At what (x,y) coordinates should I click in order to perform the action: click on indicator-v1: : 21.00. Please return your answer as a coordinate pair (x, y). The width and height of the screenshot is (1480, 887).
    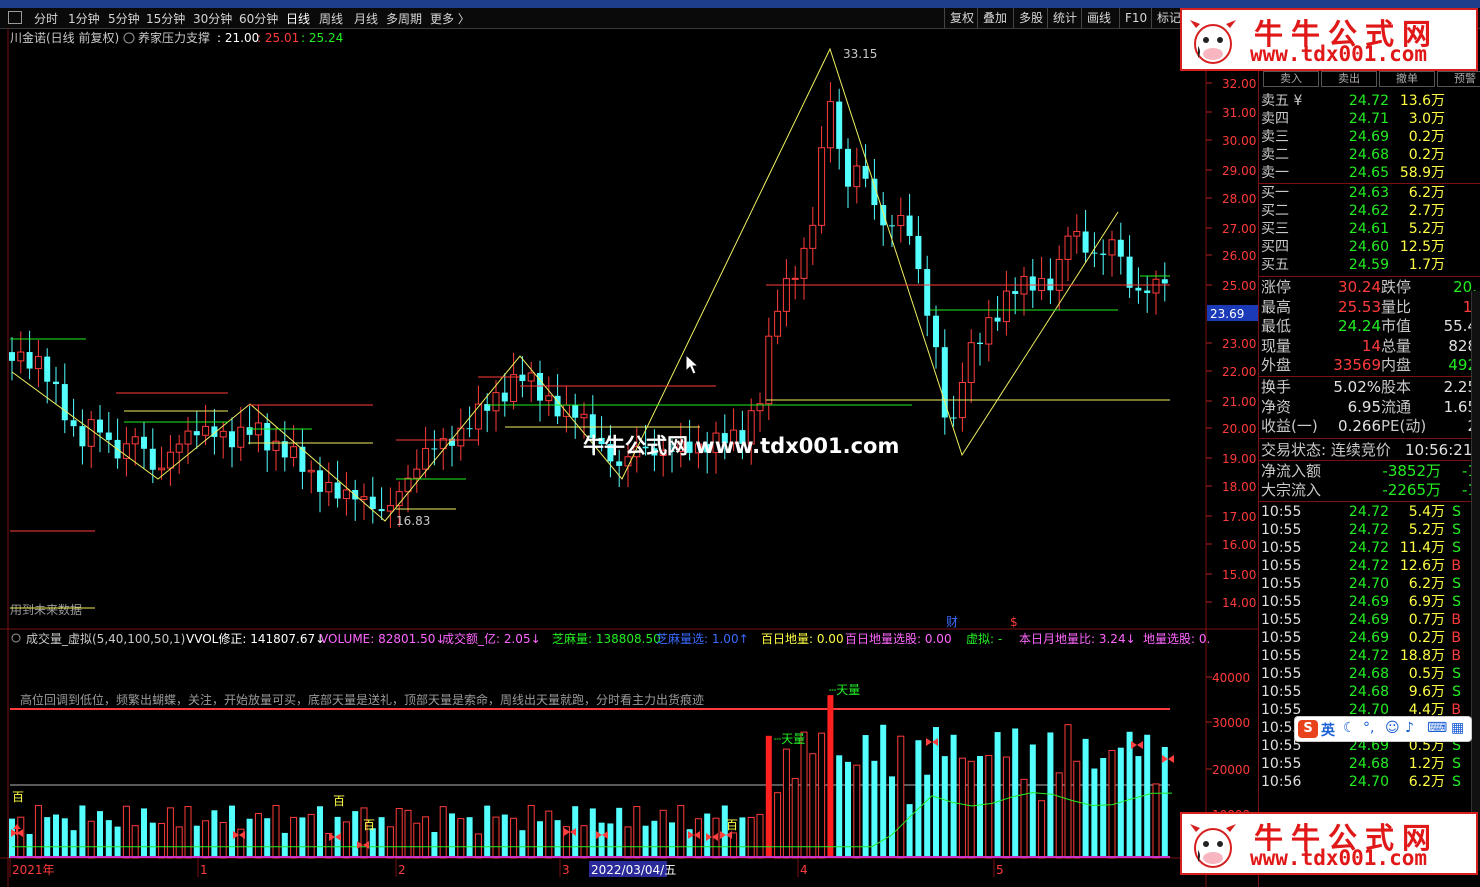
    Looking at the image, I should click on (238, 38).